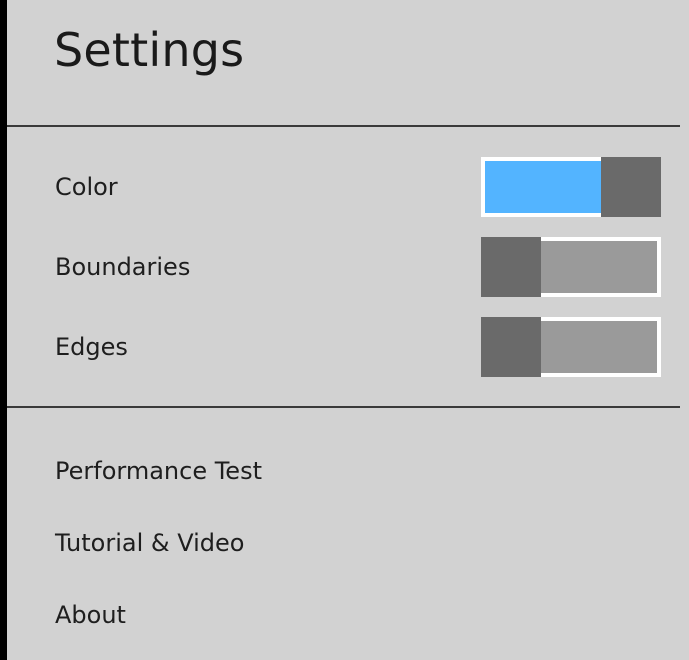 This screenshot has height=660, width=689. I want to click on color-toggle-thumb, so click(631, 187).